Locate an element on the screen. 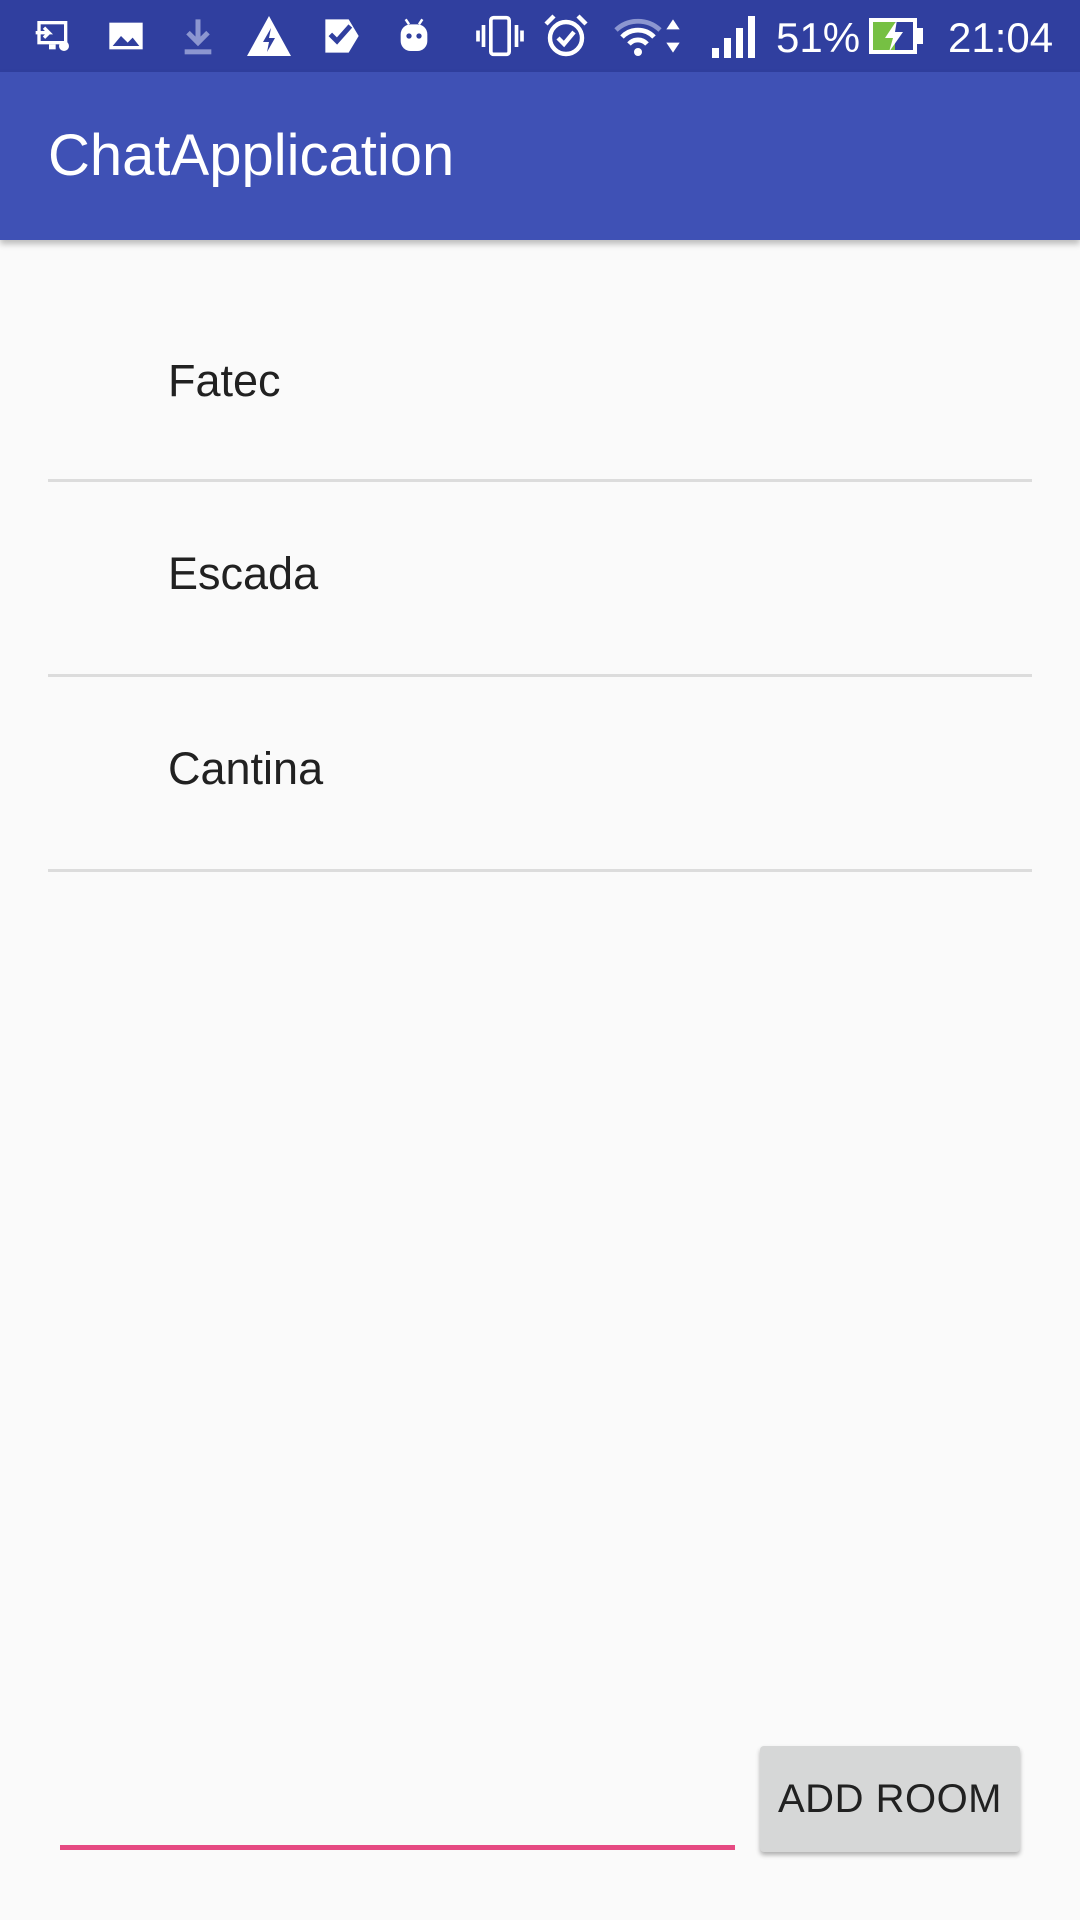 The image size is (1080, 1920). room-label: Fatec is located at coordinates (224, 380).